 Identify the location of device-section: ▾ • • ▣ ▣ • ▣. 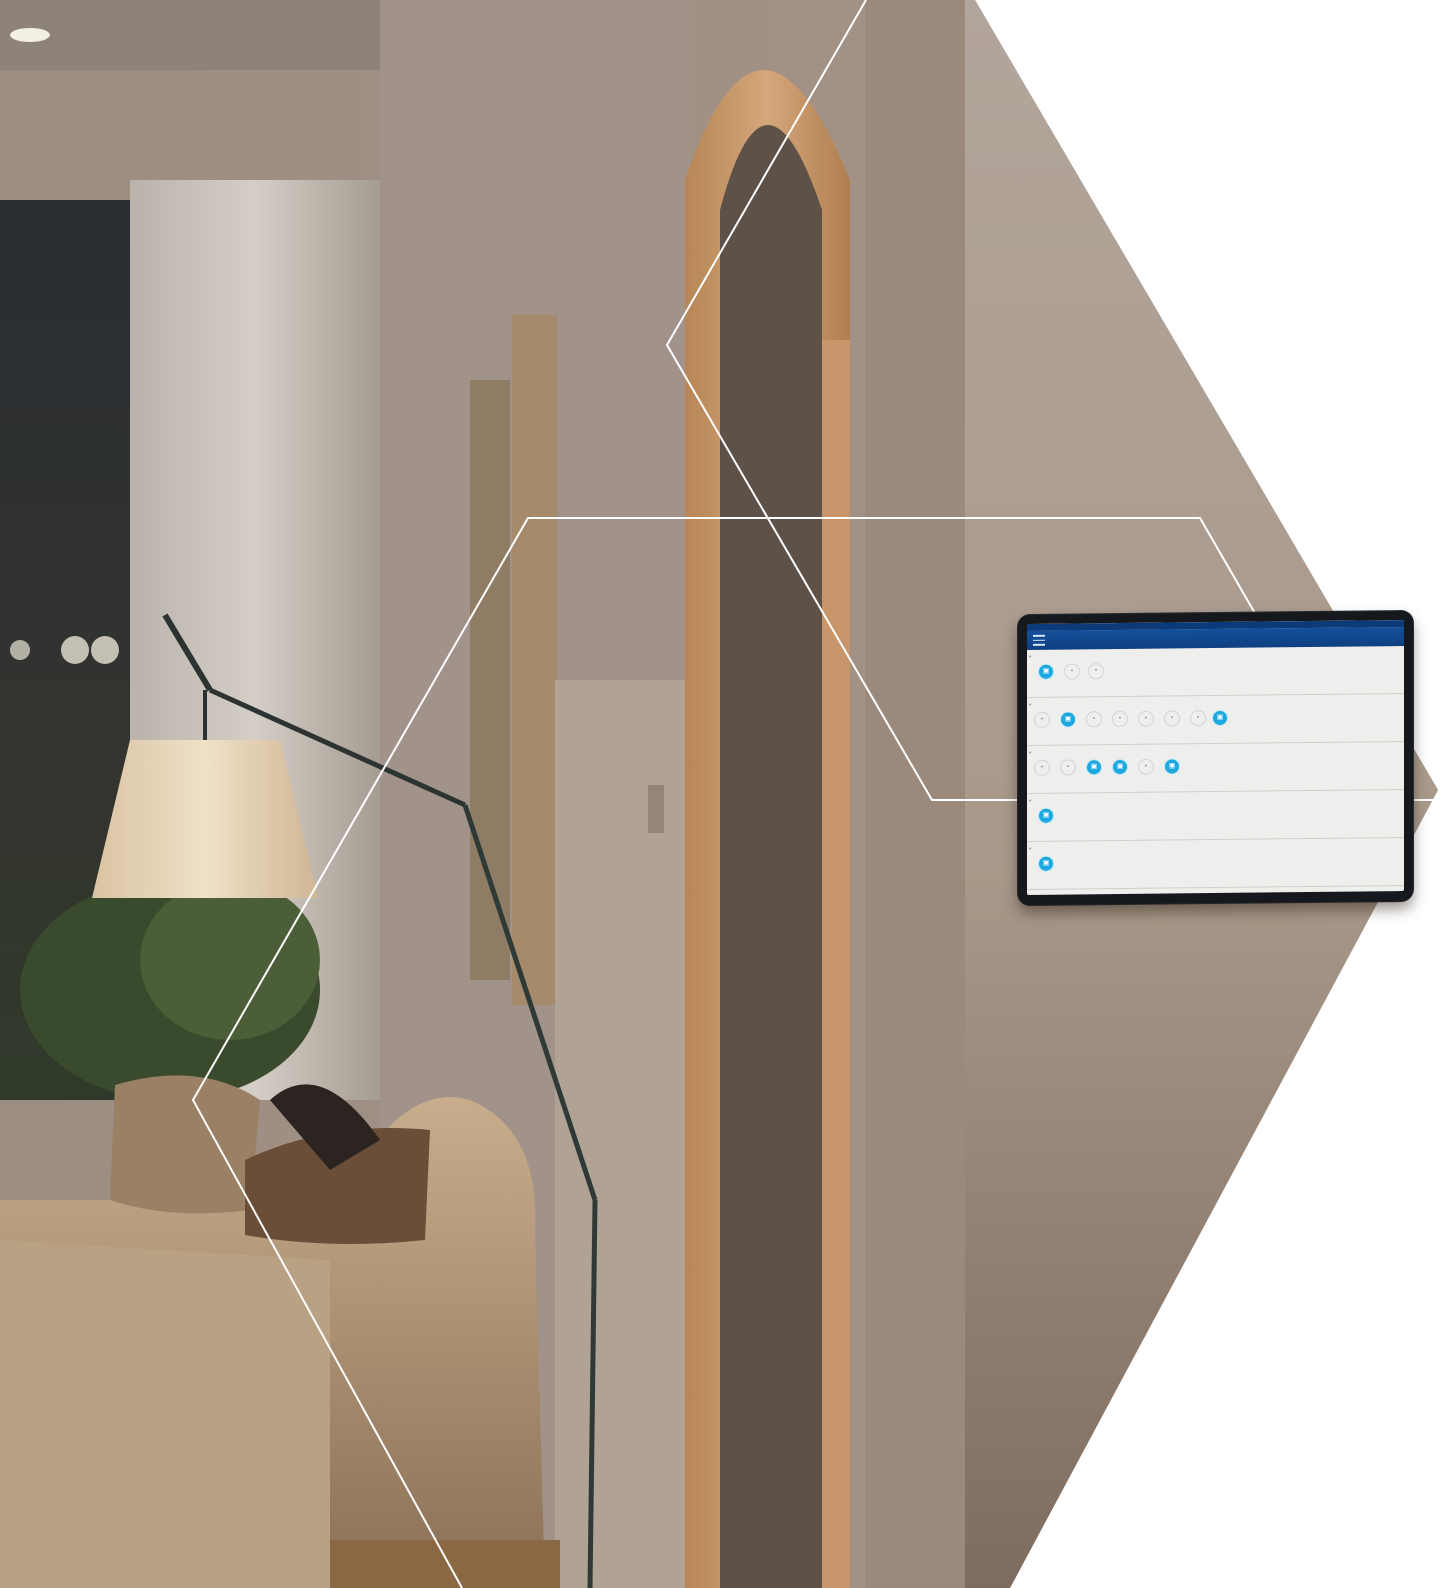
(1215, 768).